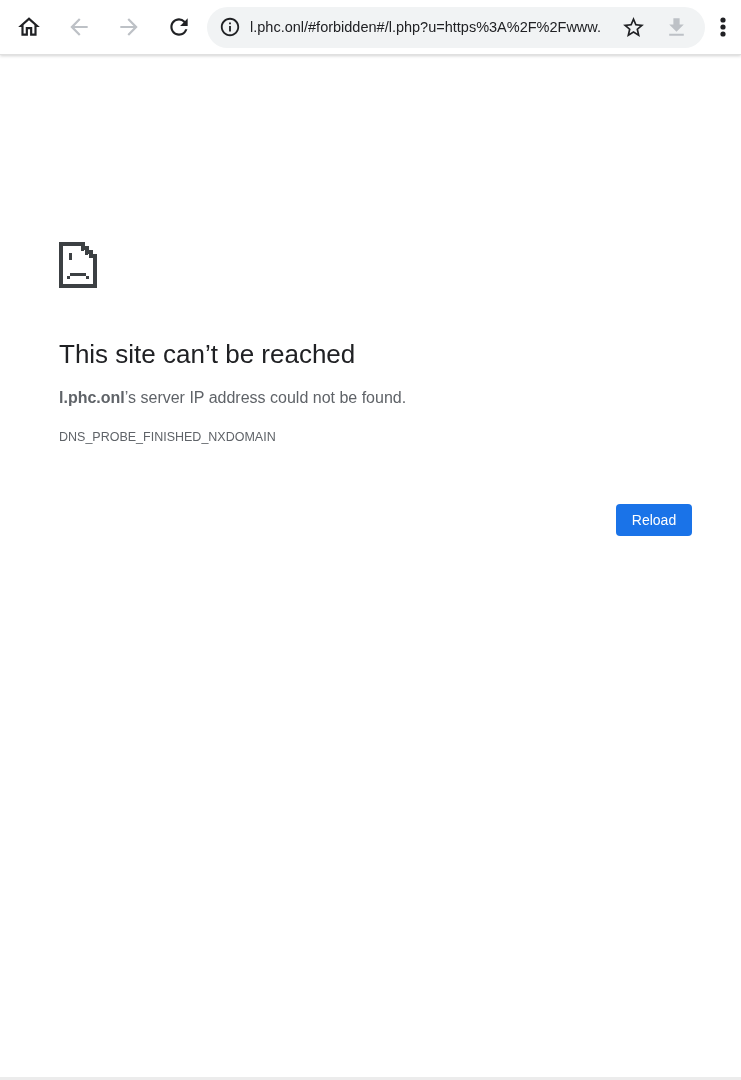  What do you see at coordinates (654, 520) in the screenshot?
I see `reload-page-button: Reload` at bounding box center [654, 520].